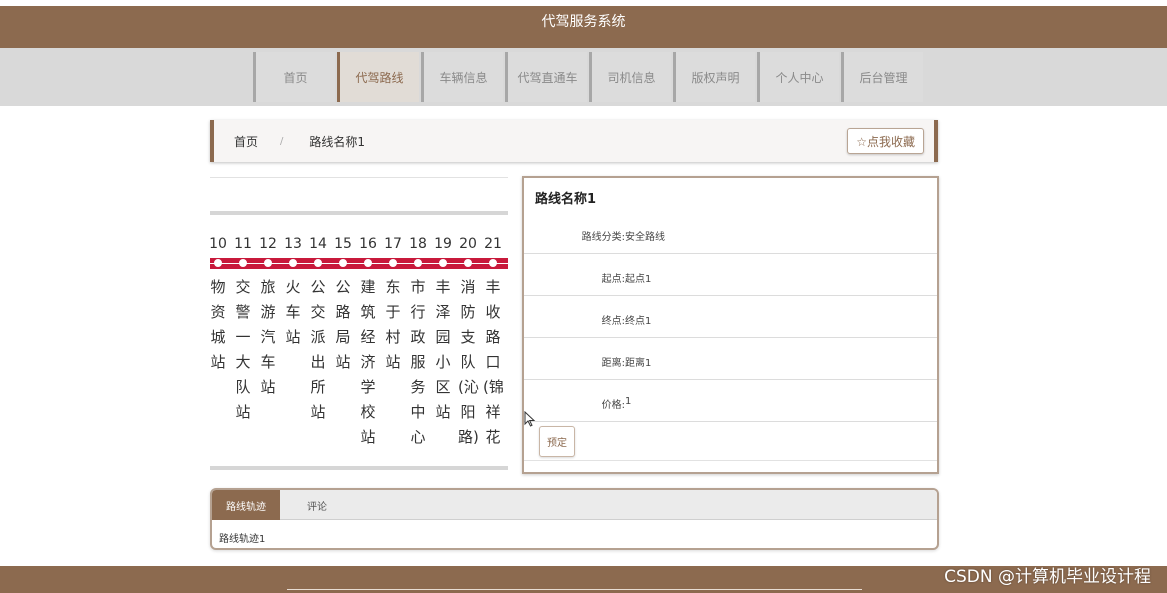 This screenshot has width=1167, height=593. Describe the element at coordinates (359, 177) in the screenshot. I see `map-top-rule` at that location.